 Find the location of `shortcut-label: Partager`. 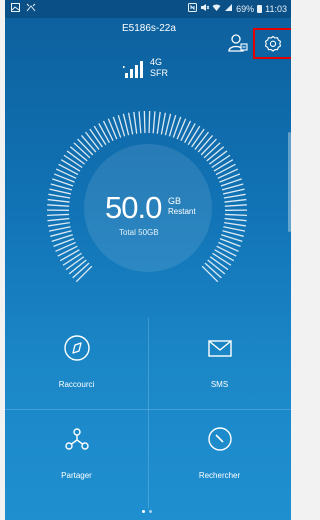

shortcut-label: Partager is located at coordinates (76, 475).